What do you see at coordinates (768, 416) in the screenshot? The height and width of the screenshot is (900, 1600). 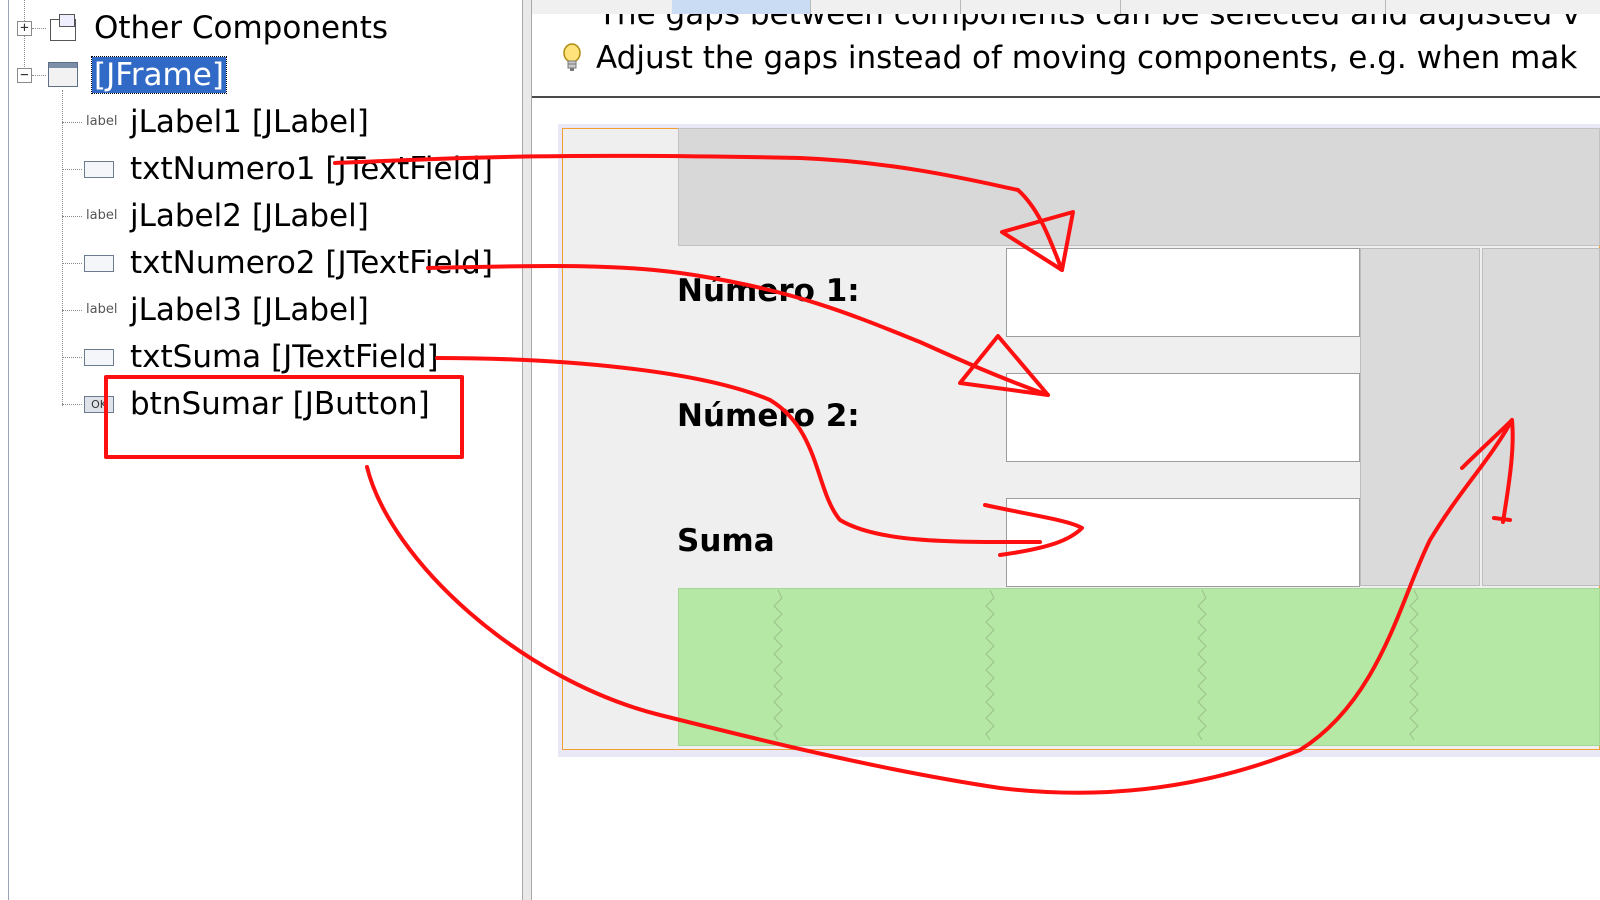 I see `numero2-label: Número 2:` at bounding box center [768, 416].